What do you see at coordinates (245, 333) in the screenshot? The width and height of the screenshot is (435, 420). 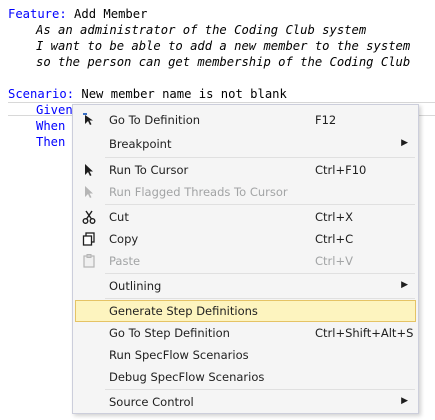 I see `menu-item-go-to-step-definition: Go To Step Definition Ctrl+Shift+Alt+S` at bounding box center [245, 333].